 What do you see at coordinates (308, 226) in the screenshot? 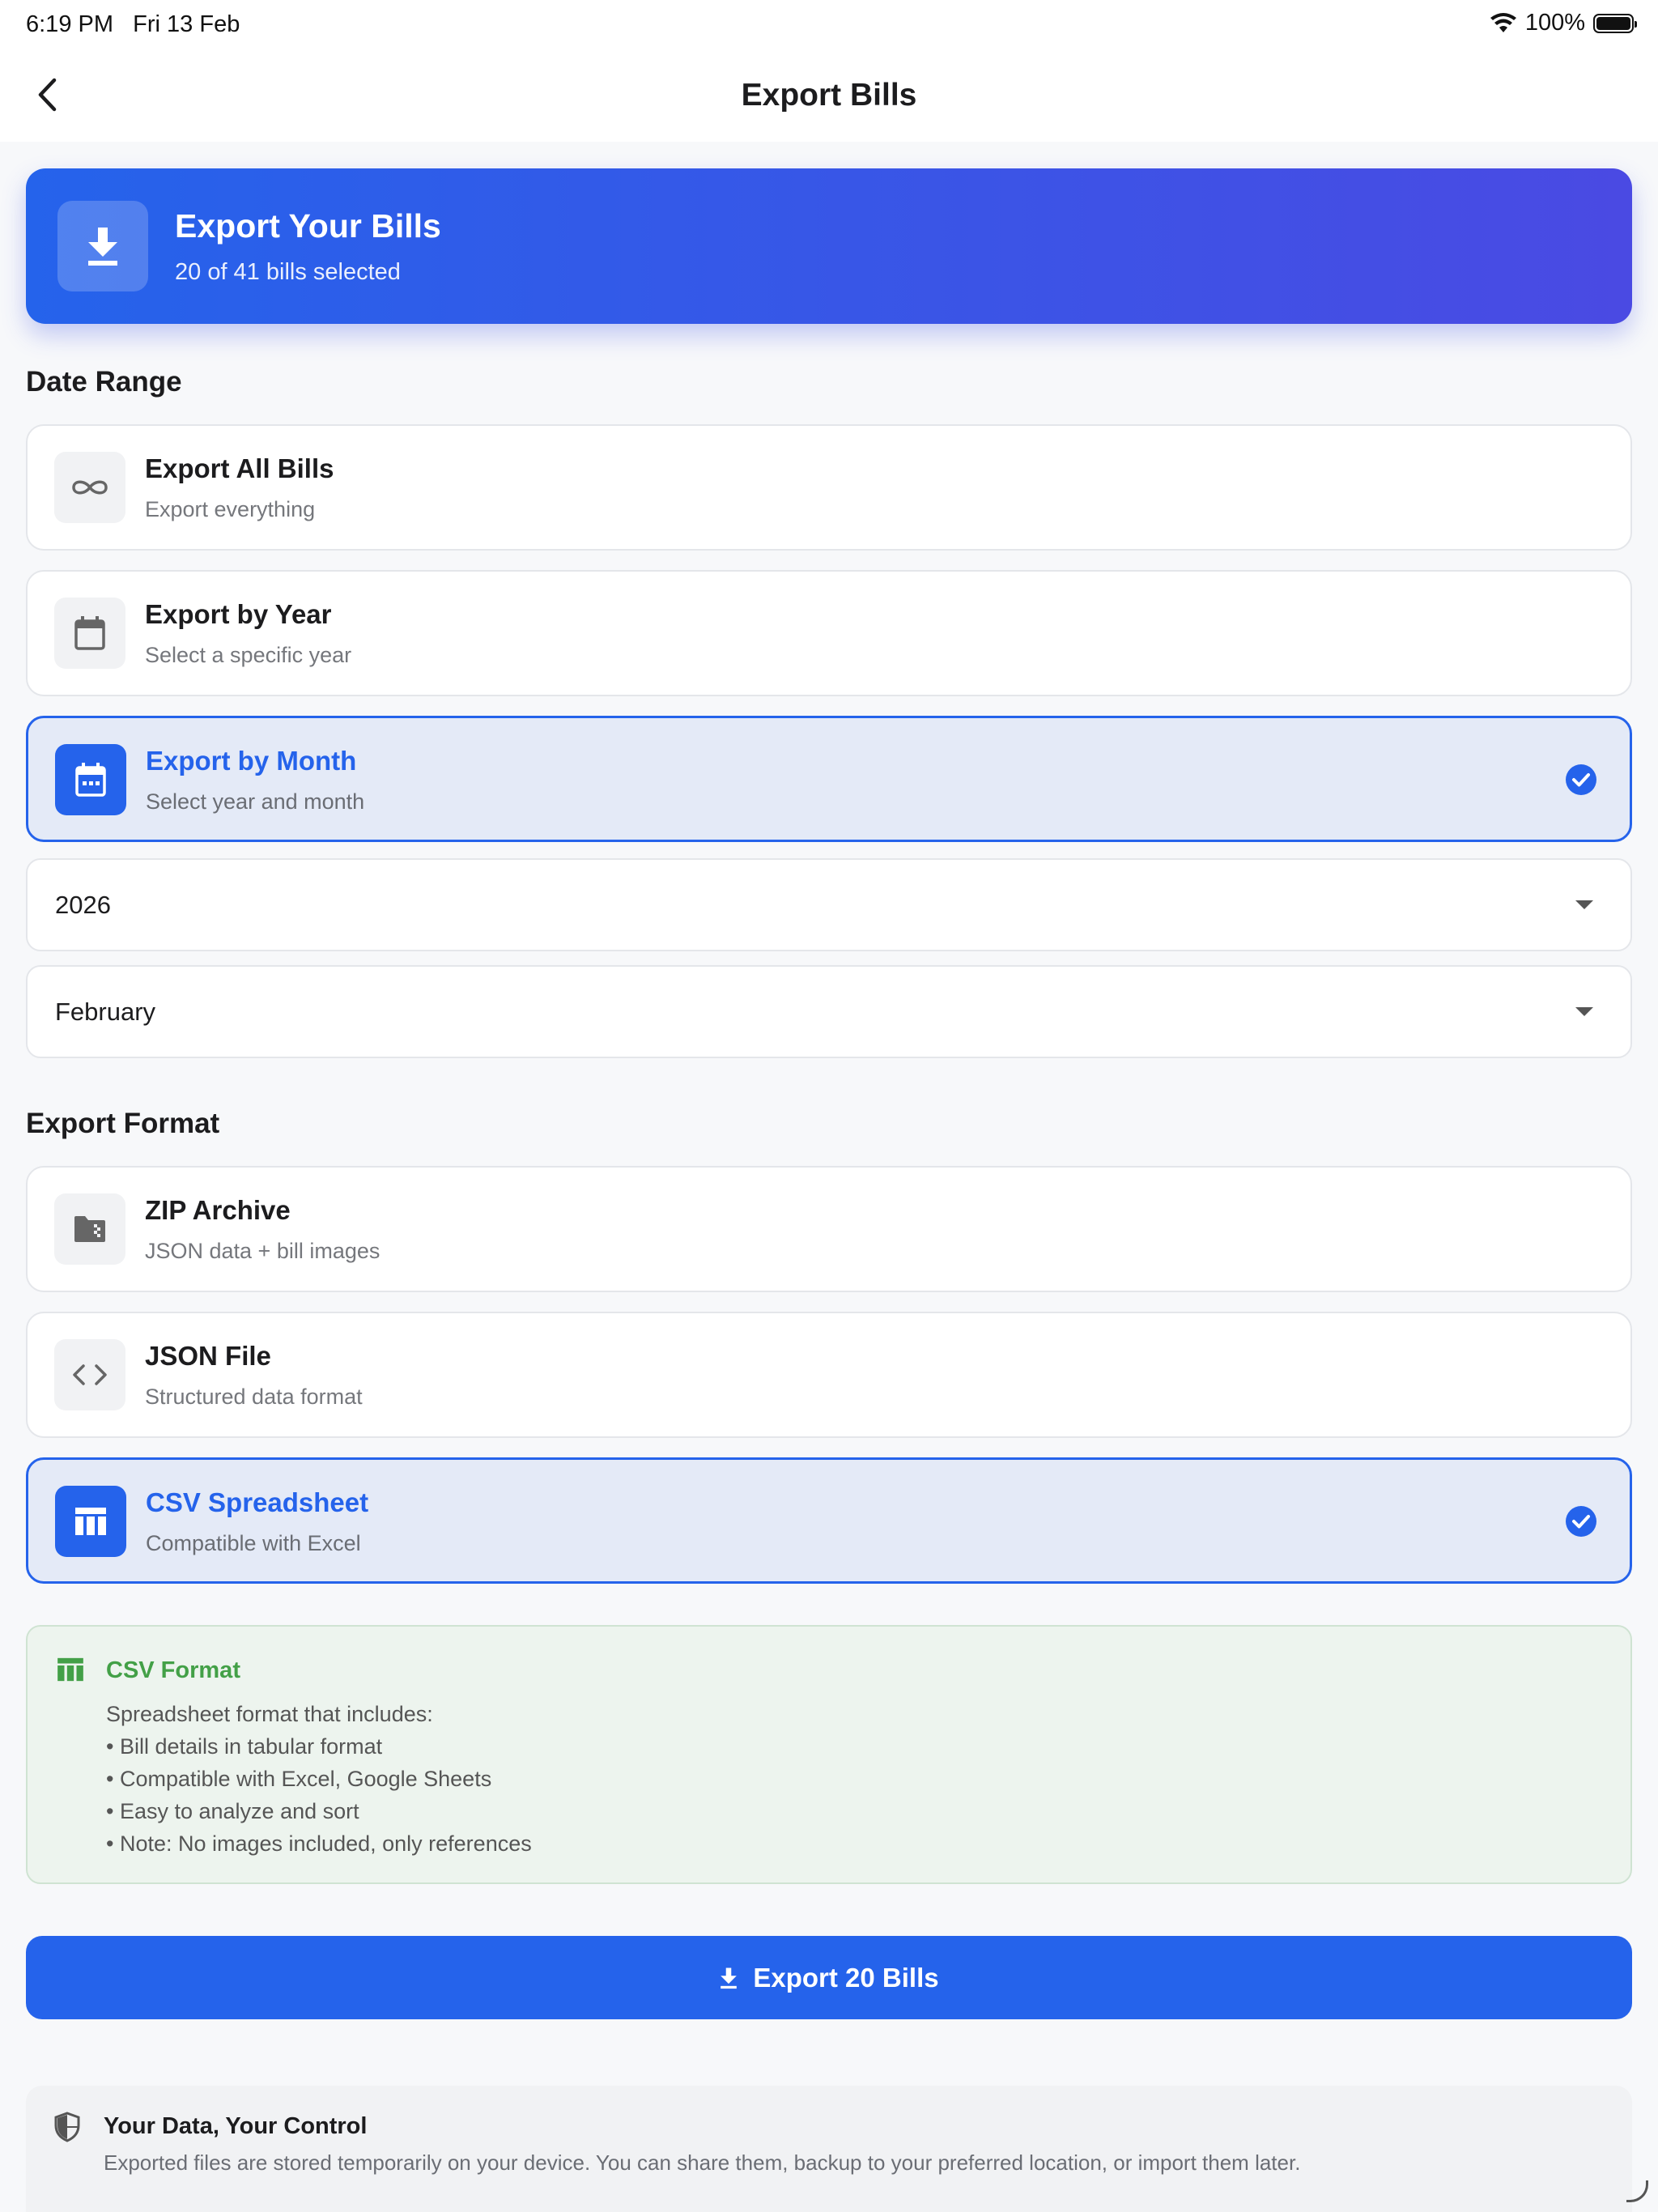
I see `hero-title: Export Your Bills` at bounding box center [308, 226].